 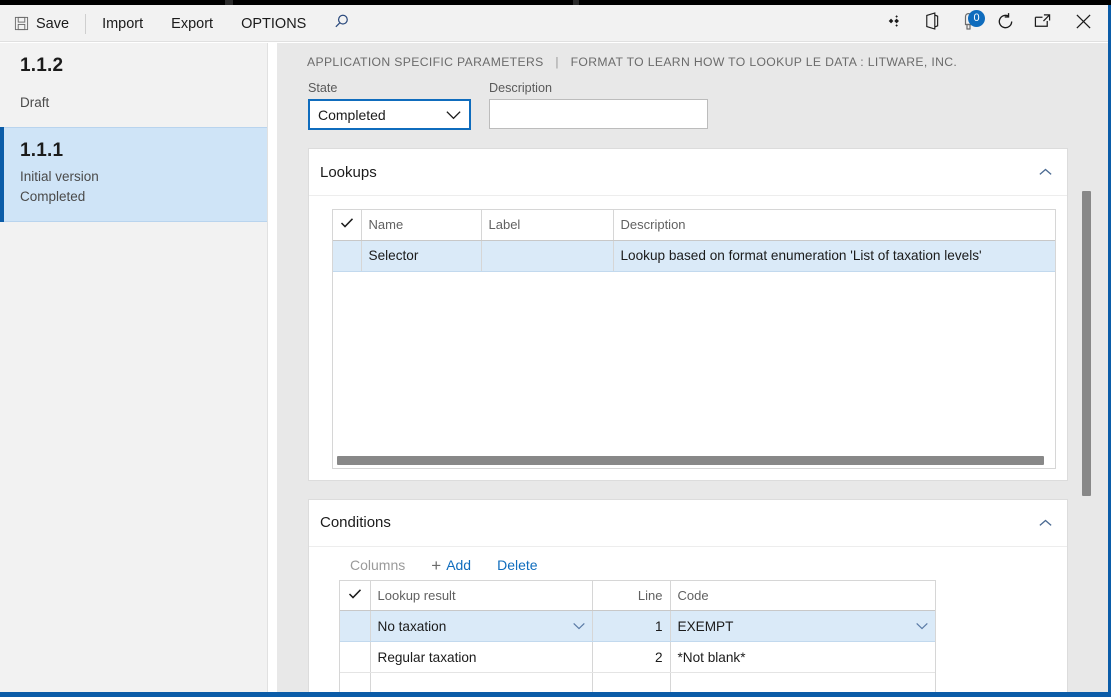 I want to click on search-icon, so click(x=341, y=24).